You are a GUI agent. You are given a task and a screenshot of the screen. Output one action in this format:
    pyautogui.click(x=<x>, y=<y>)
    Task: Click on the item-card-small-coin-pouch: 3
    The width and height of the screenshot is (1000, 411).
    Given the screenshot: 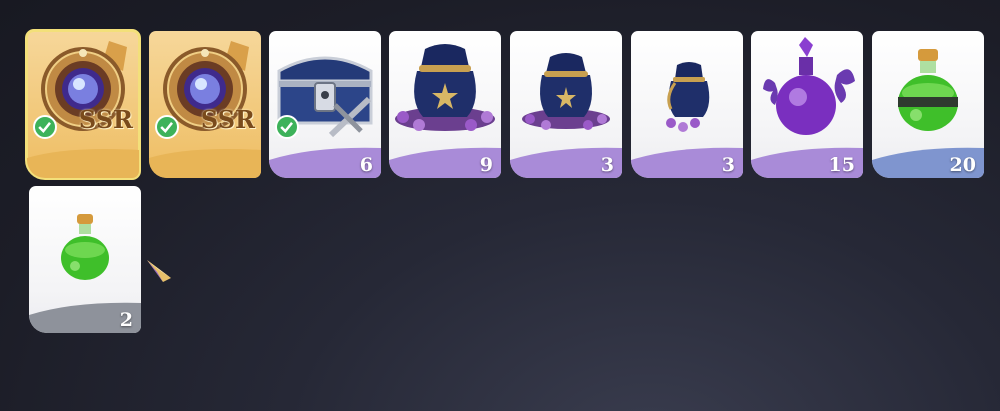 What is the action you would take?
    pyautogui.click(x=687, y=104)
    